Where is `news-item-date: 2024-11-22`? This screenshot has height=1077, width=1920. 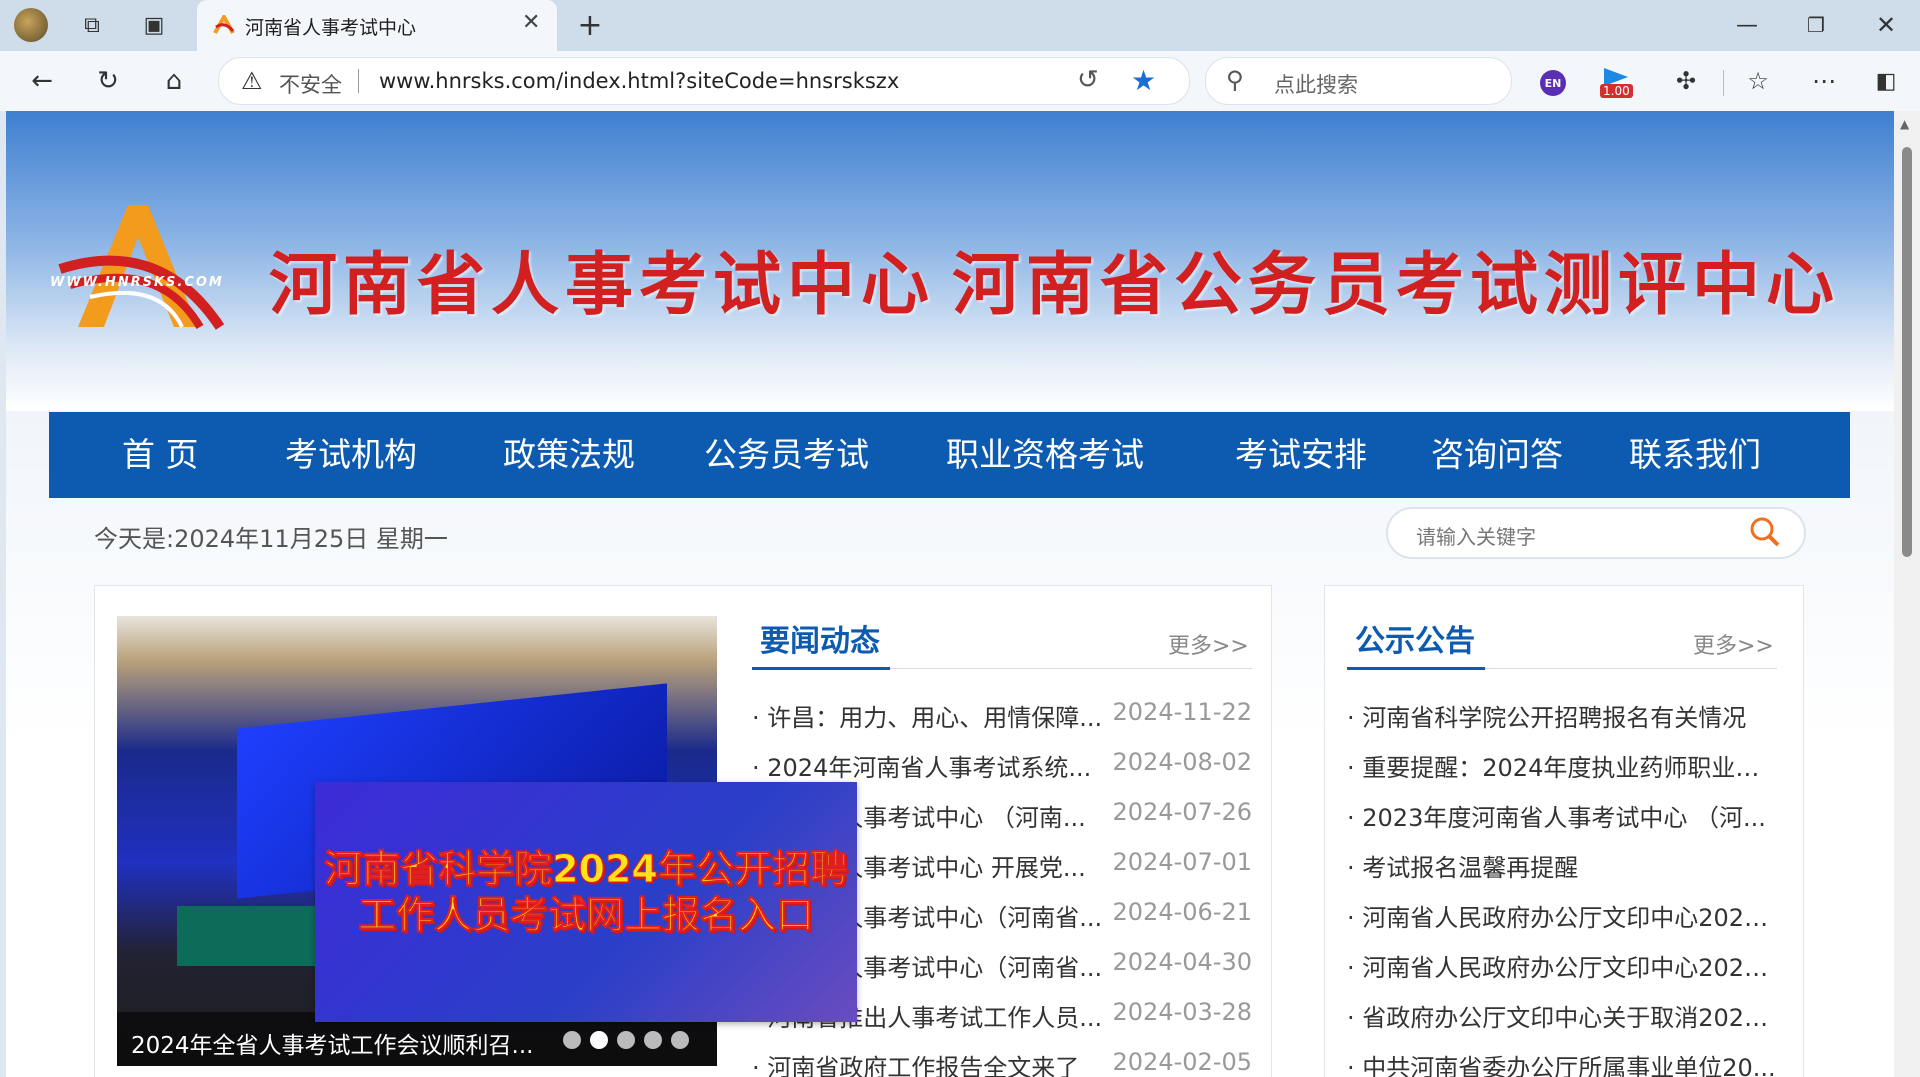
news-item-date: 2024-11-22 is located at coordinates (1182, 712).